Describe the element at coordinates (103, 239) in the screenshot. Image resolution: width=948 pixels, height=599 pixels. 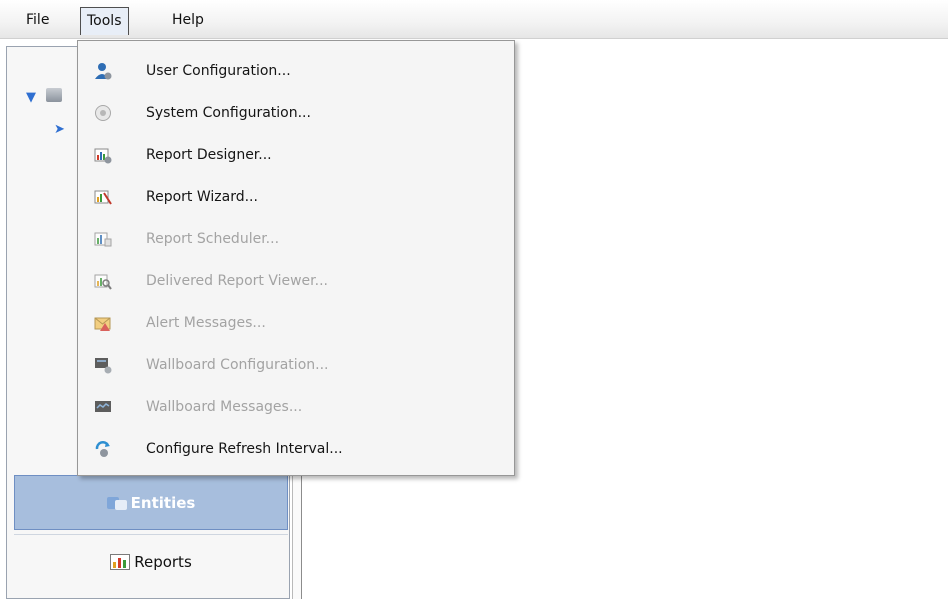
I see `report-scheduler-icon` at that location.